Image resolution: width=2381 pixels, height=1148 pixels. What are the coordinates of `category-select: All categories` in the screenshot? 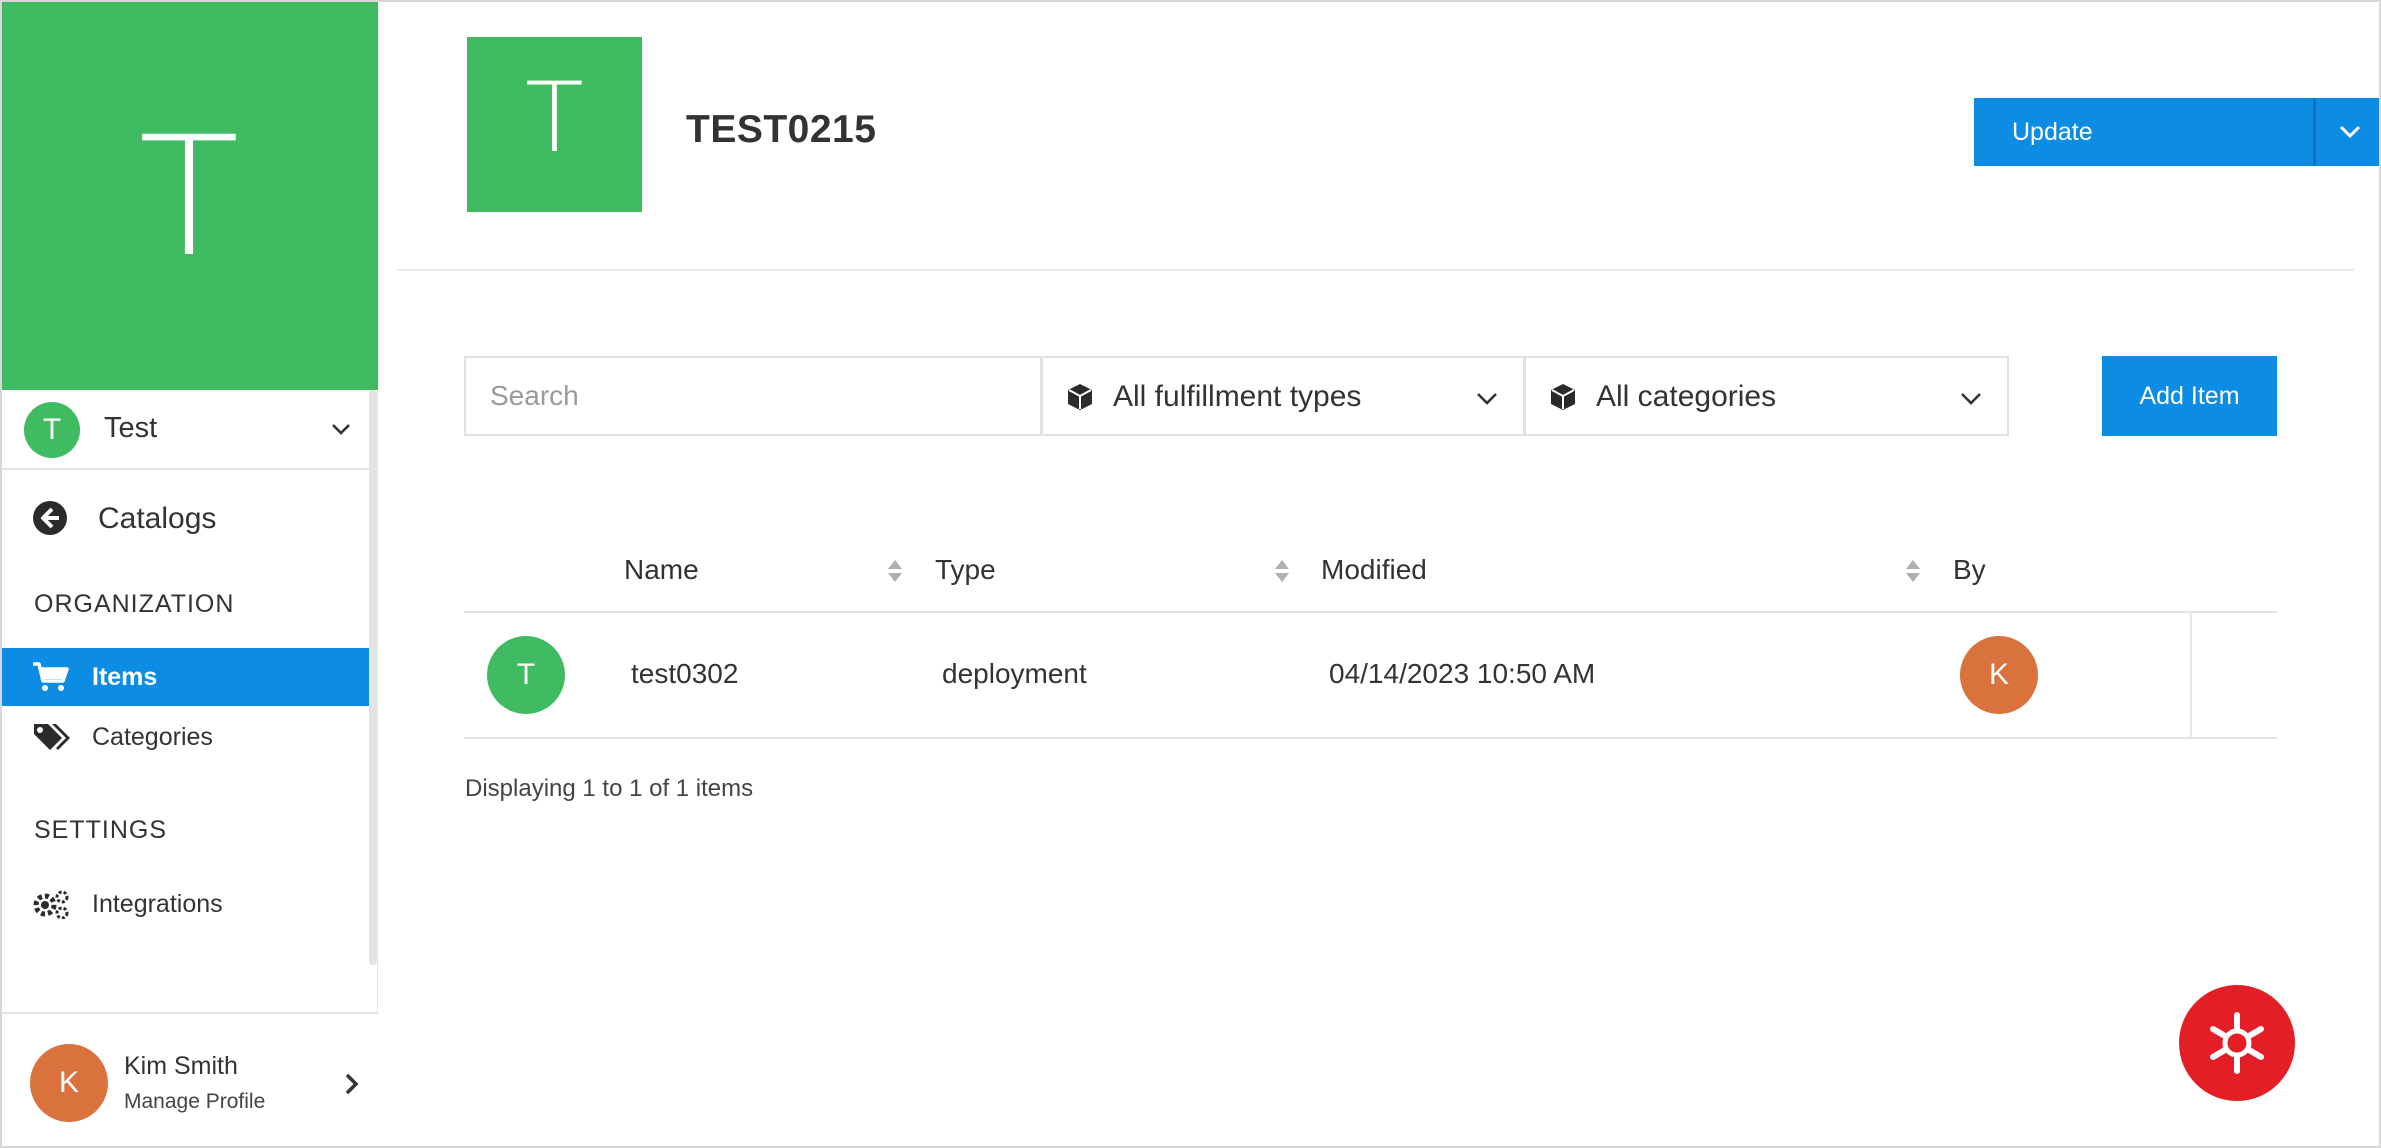 It's located at (1766, 396).